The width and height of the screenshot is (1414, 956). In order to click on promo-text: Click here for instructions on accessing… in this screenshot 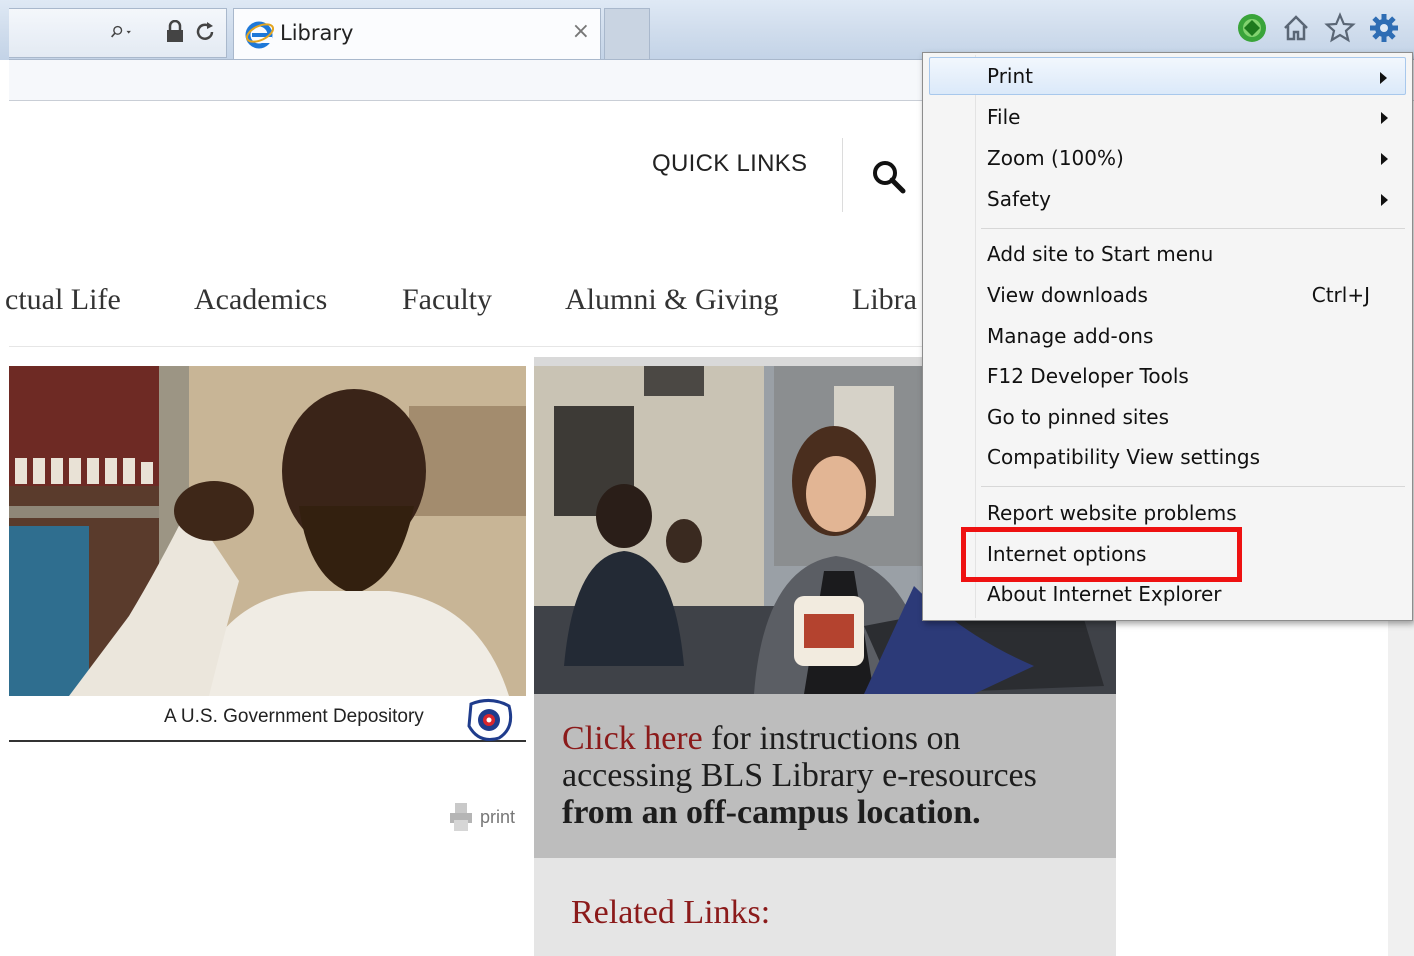, I will do `click(832, 775)`.